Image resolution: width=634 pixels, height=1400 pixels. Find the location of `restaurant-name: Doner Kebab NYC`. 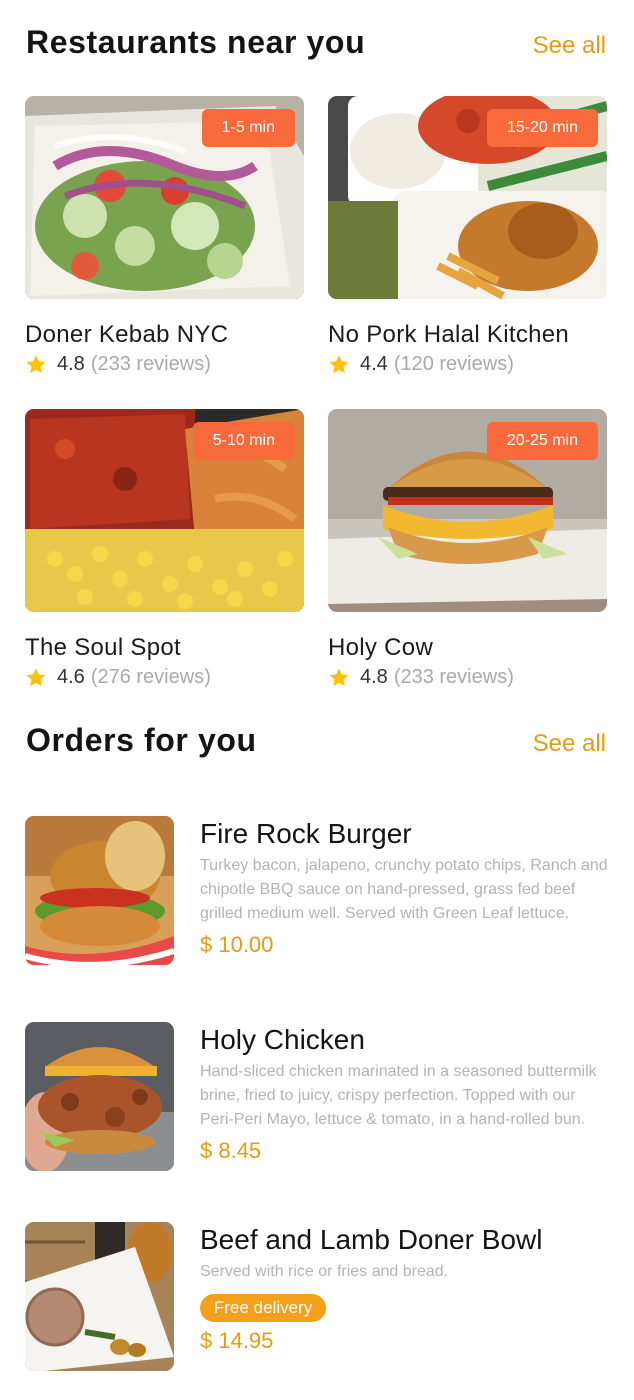

restaurant-name: Doner Kebab NYC is located at coordinates (127, 334).